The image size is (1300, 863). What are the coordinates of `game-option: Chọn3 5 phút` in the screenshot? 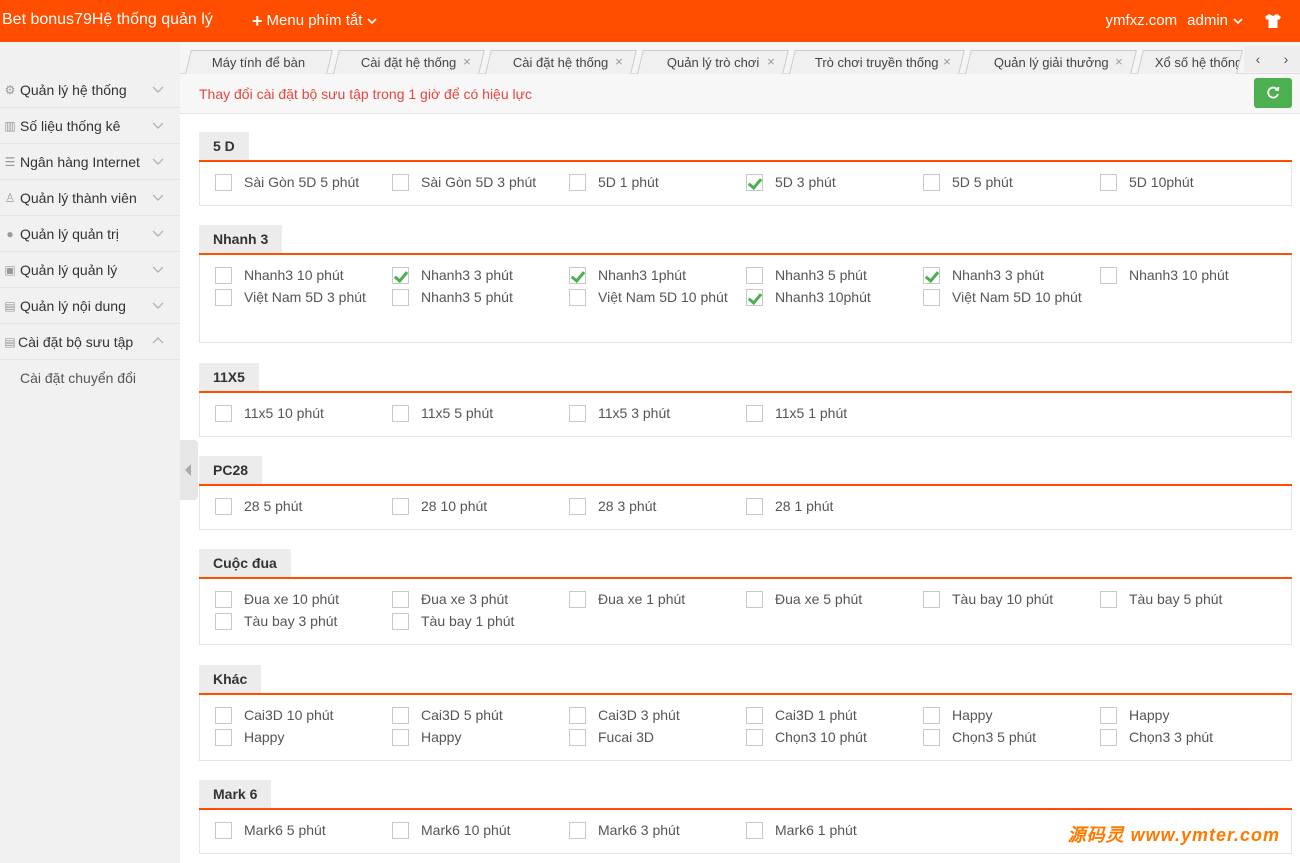 It's located at (995, 737).